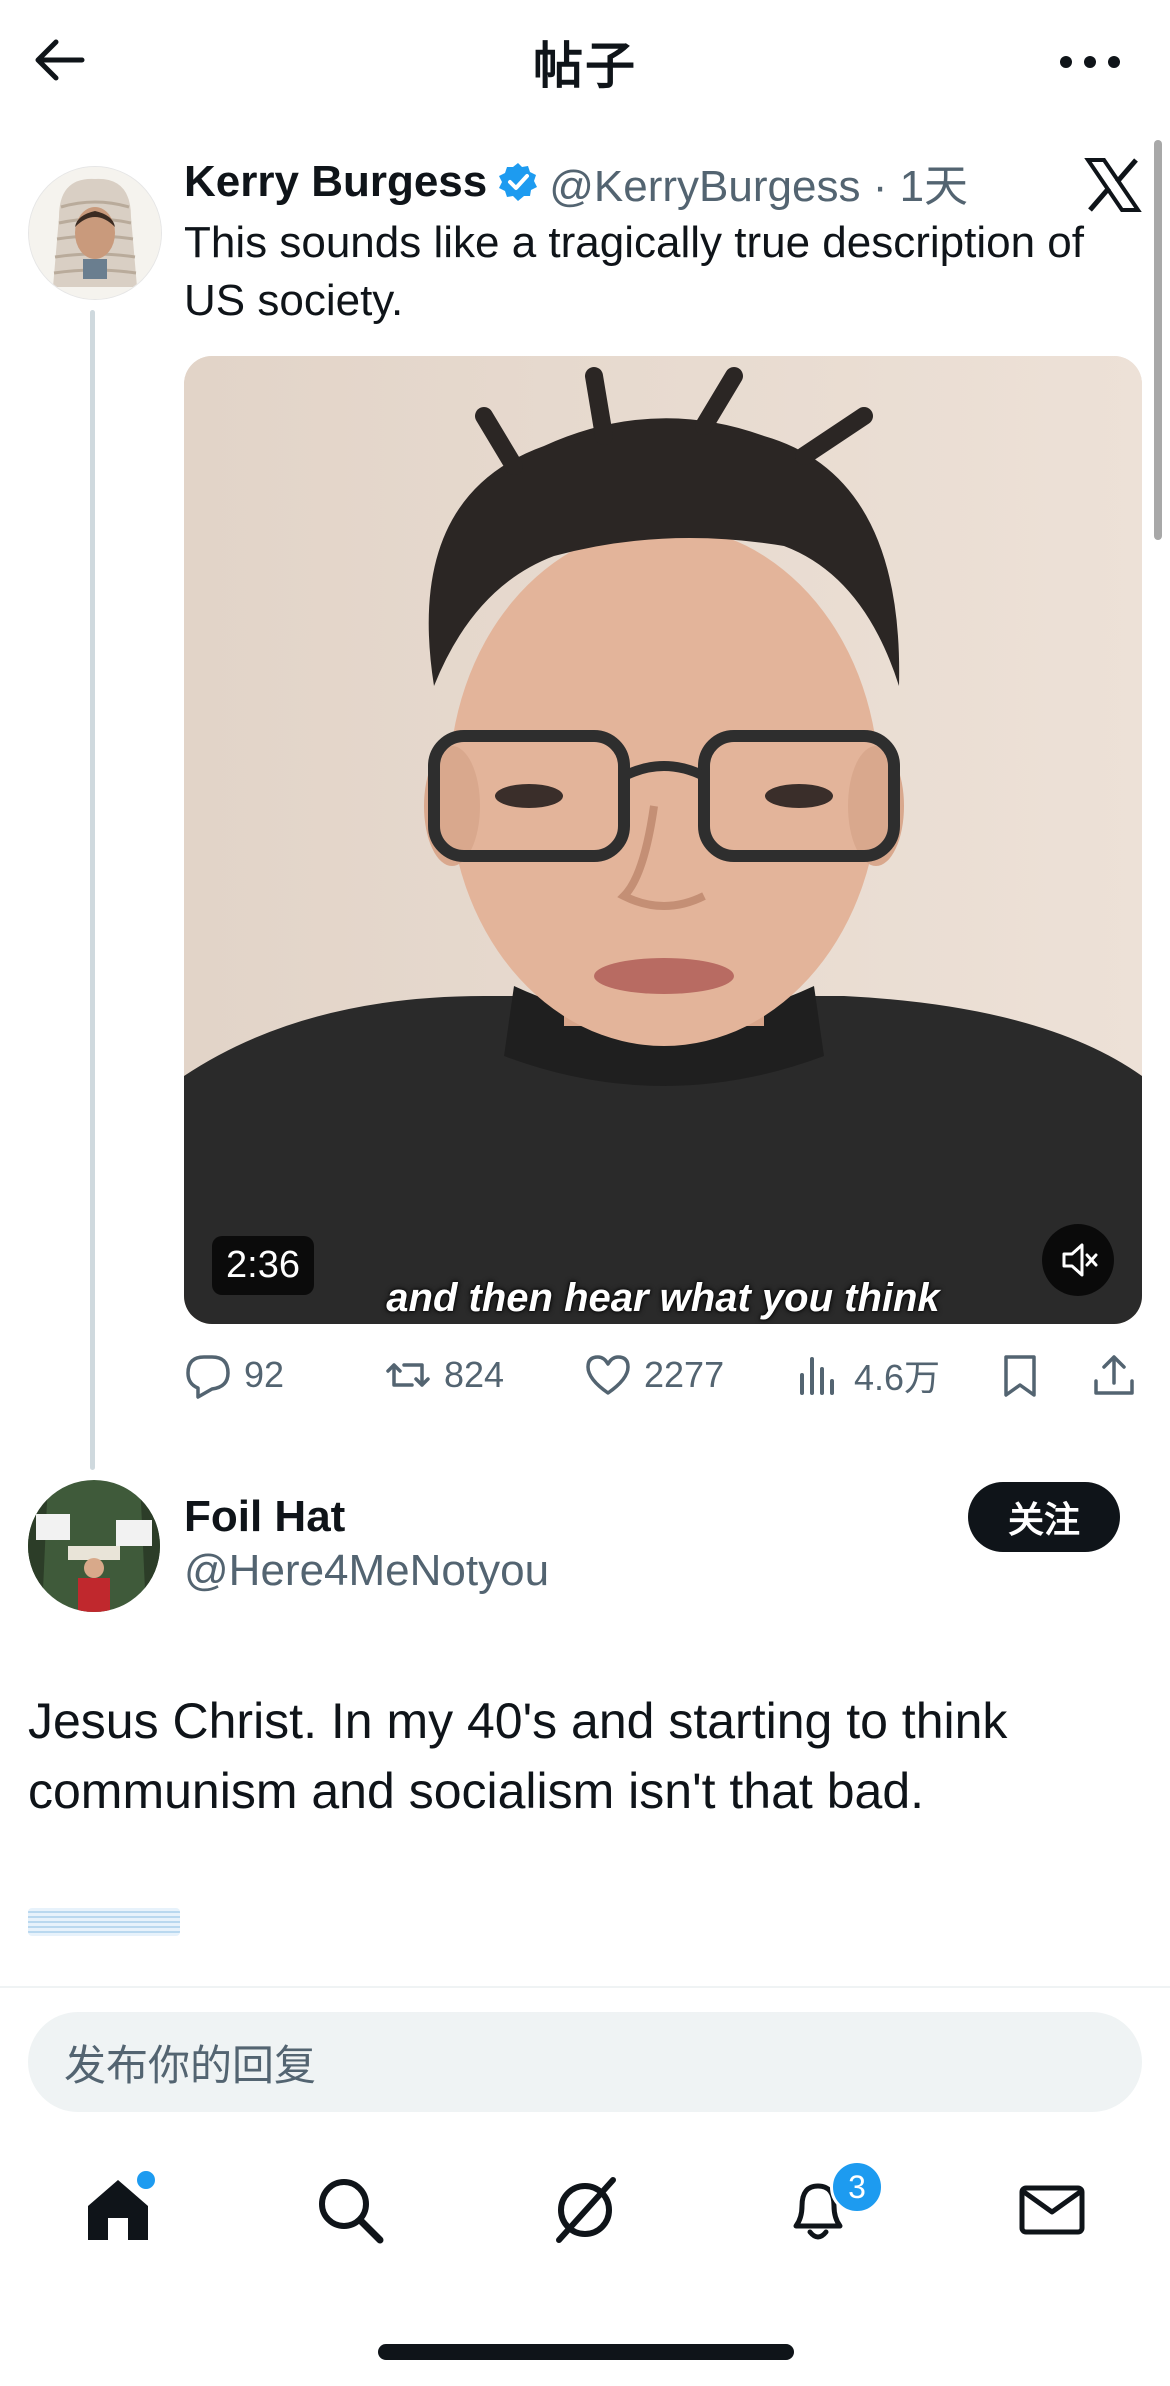 The height and width of the screenshot is (2386, 1170). I want to click on tweet-actions: 92 824 2277 4.6万, so click(663, 1375).